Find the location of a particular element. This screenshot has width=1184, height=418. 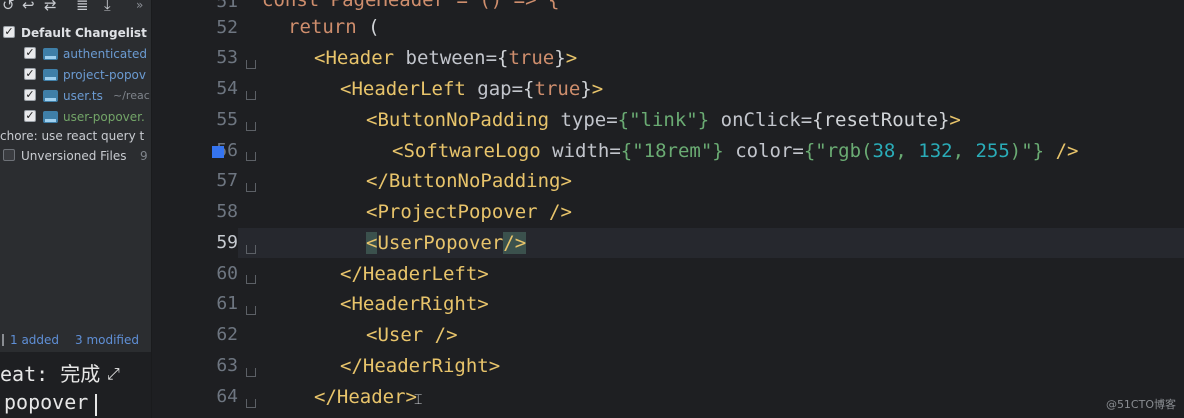

token: 38 is located at coordinates (884, 151).